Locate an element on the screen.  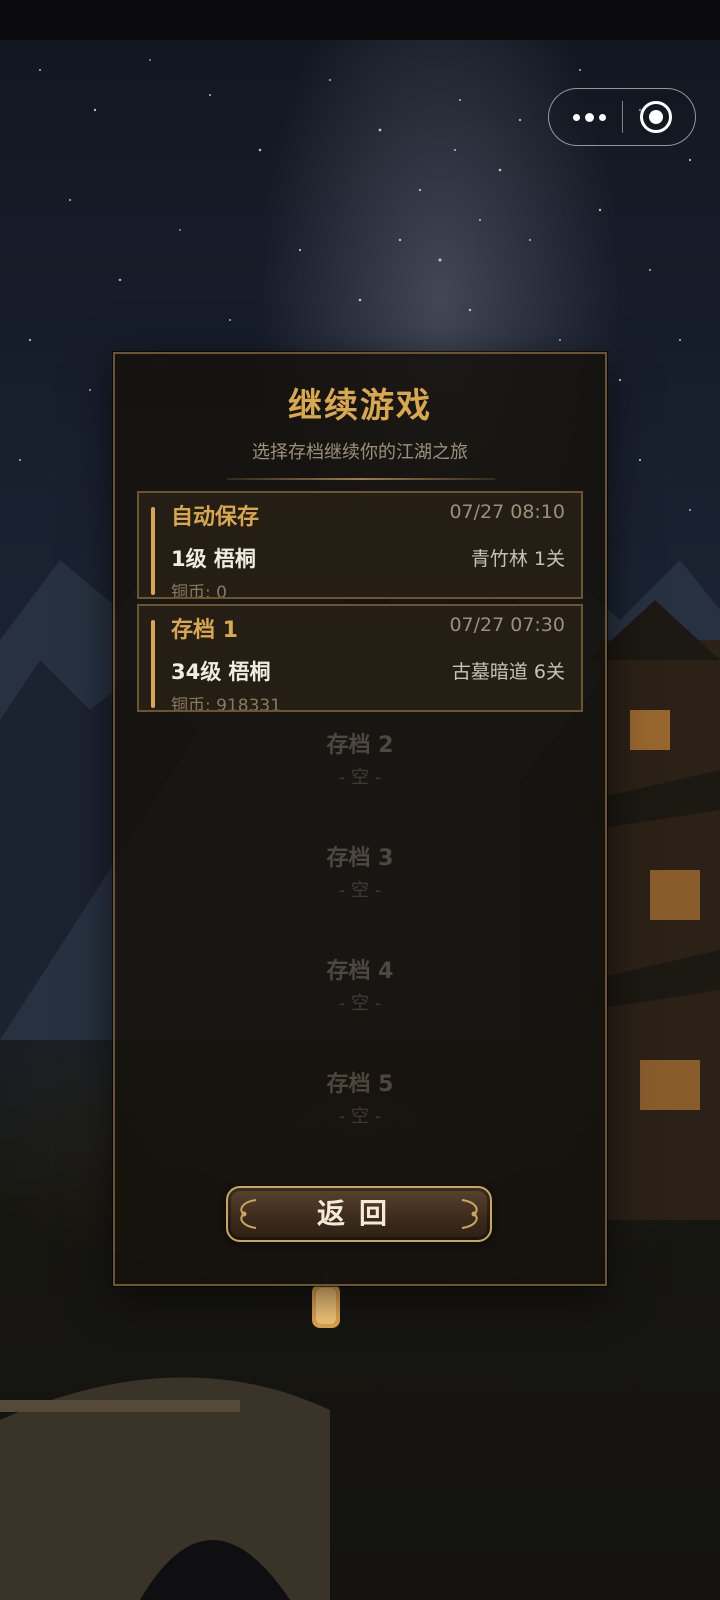
slot-name: 存档 5 is located at coordinates (360, 1084).